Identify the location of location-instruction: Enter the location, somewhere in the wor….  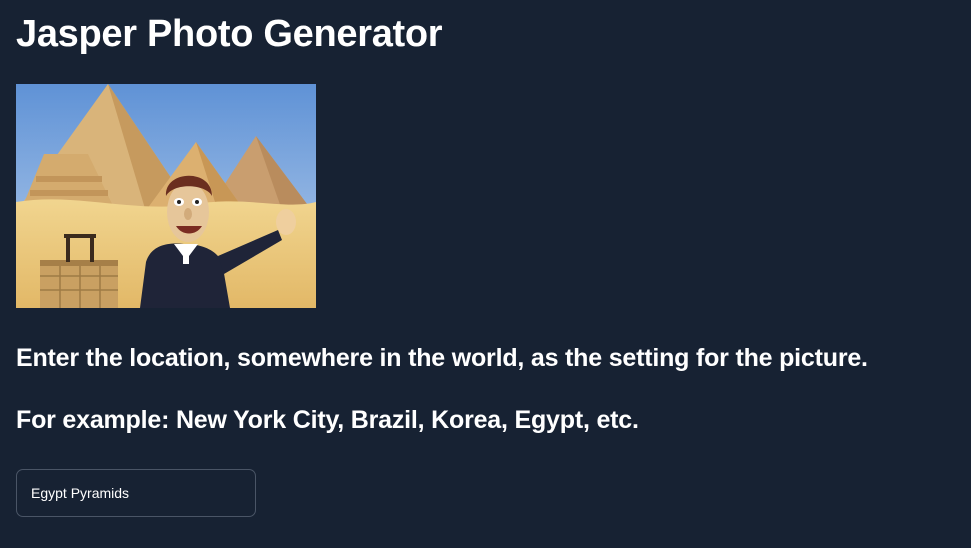
(442, 358).